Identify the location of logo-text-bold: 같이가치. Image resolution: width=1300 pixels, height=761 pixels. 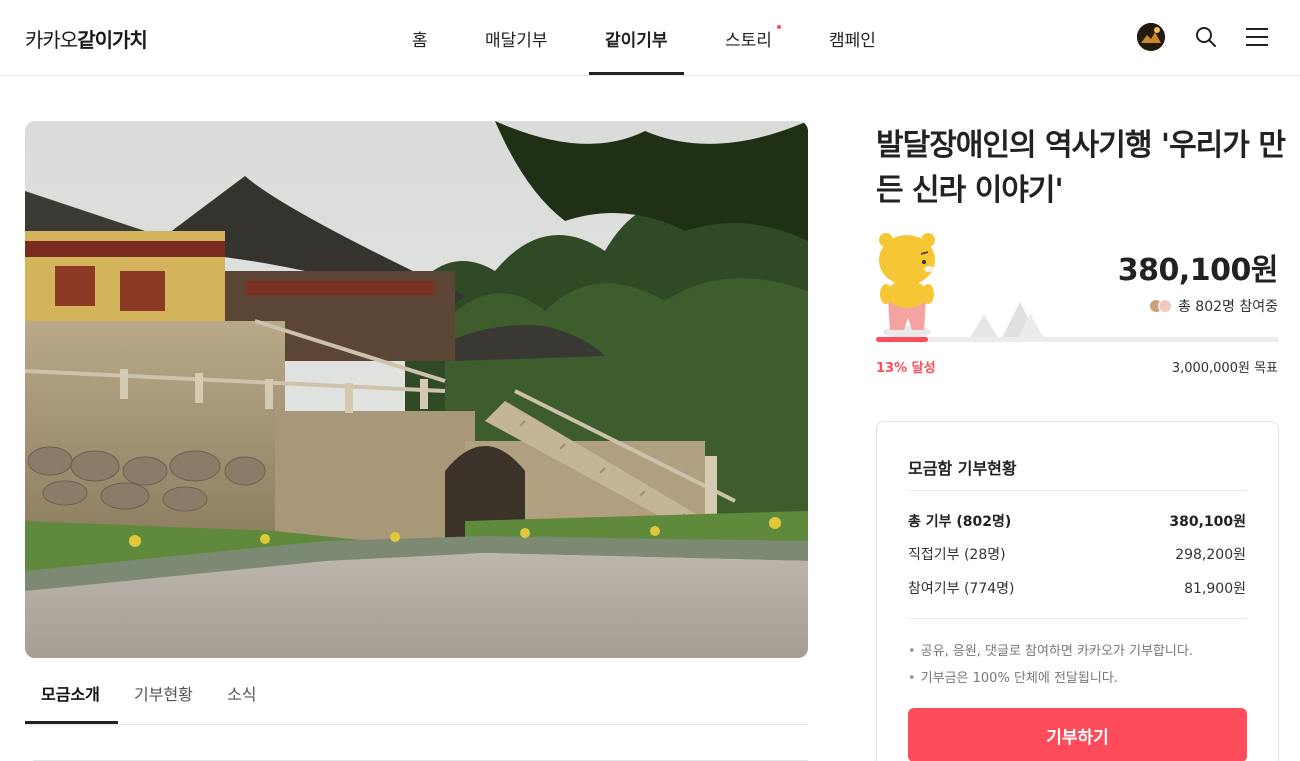
(112, 40).